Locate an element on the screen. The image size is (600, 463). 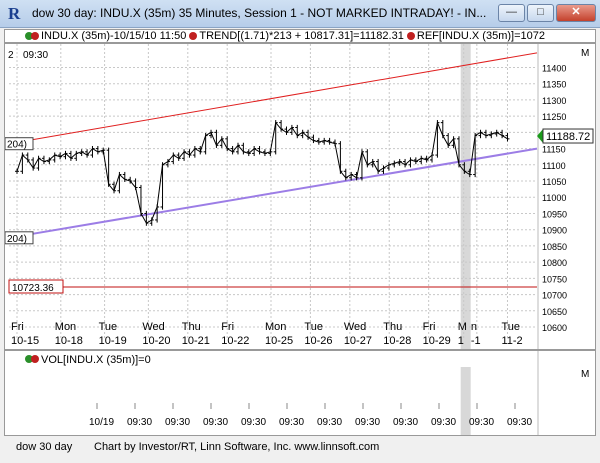
ref-dot-icon is located at coordinates (410, 36).